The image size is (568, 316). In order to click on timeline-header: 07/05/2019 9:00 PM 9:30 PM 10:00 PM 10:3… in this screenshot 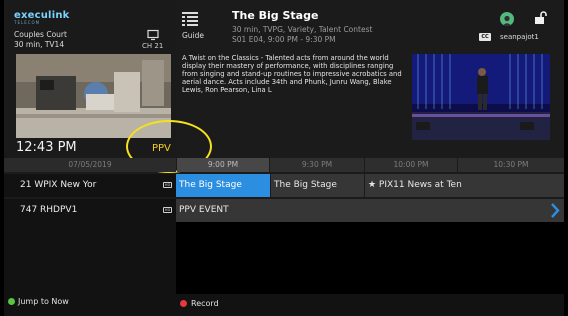, I will do `click(284, 165)`.